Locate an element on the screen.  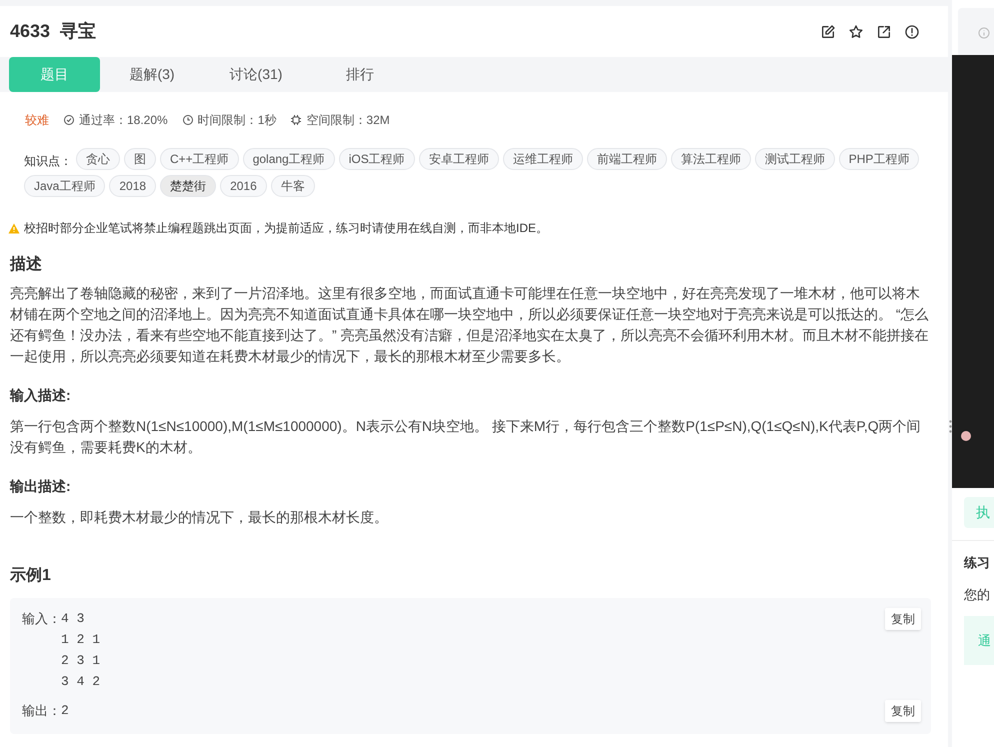
problem-title: 4633 寻宝 is located at coordinates (53, 31).